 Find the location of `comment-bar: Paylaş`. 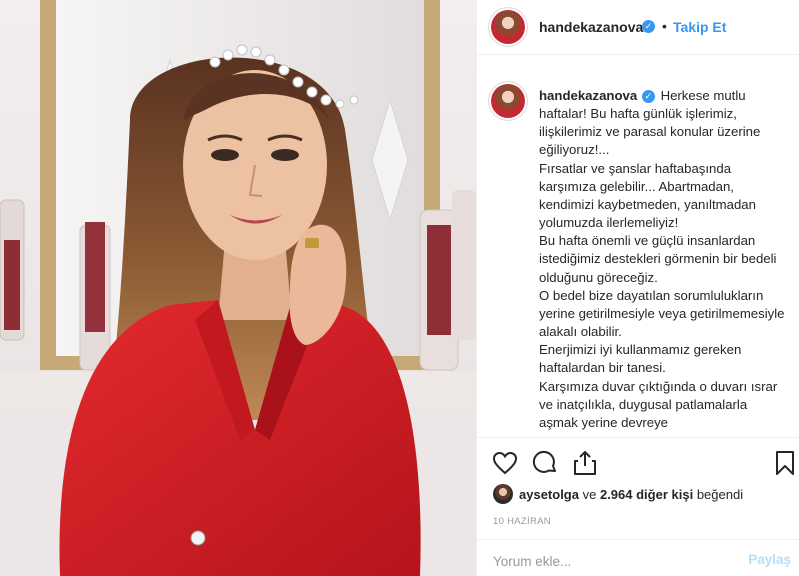

comment-bar: Paylaş is located at coordinates (638, 557).